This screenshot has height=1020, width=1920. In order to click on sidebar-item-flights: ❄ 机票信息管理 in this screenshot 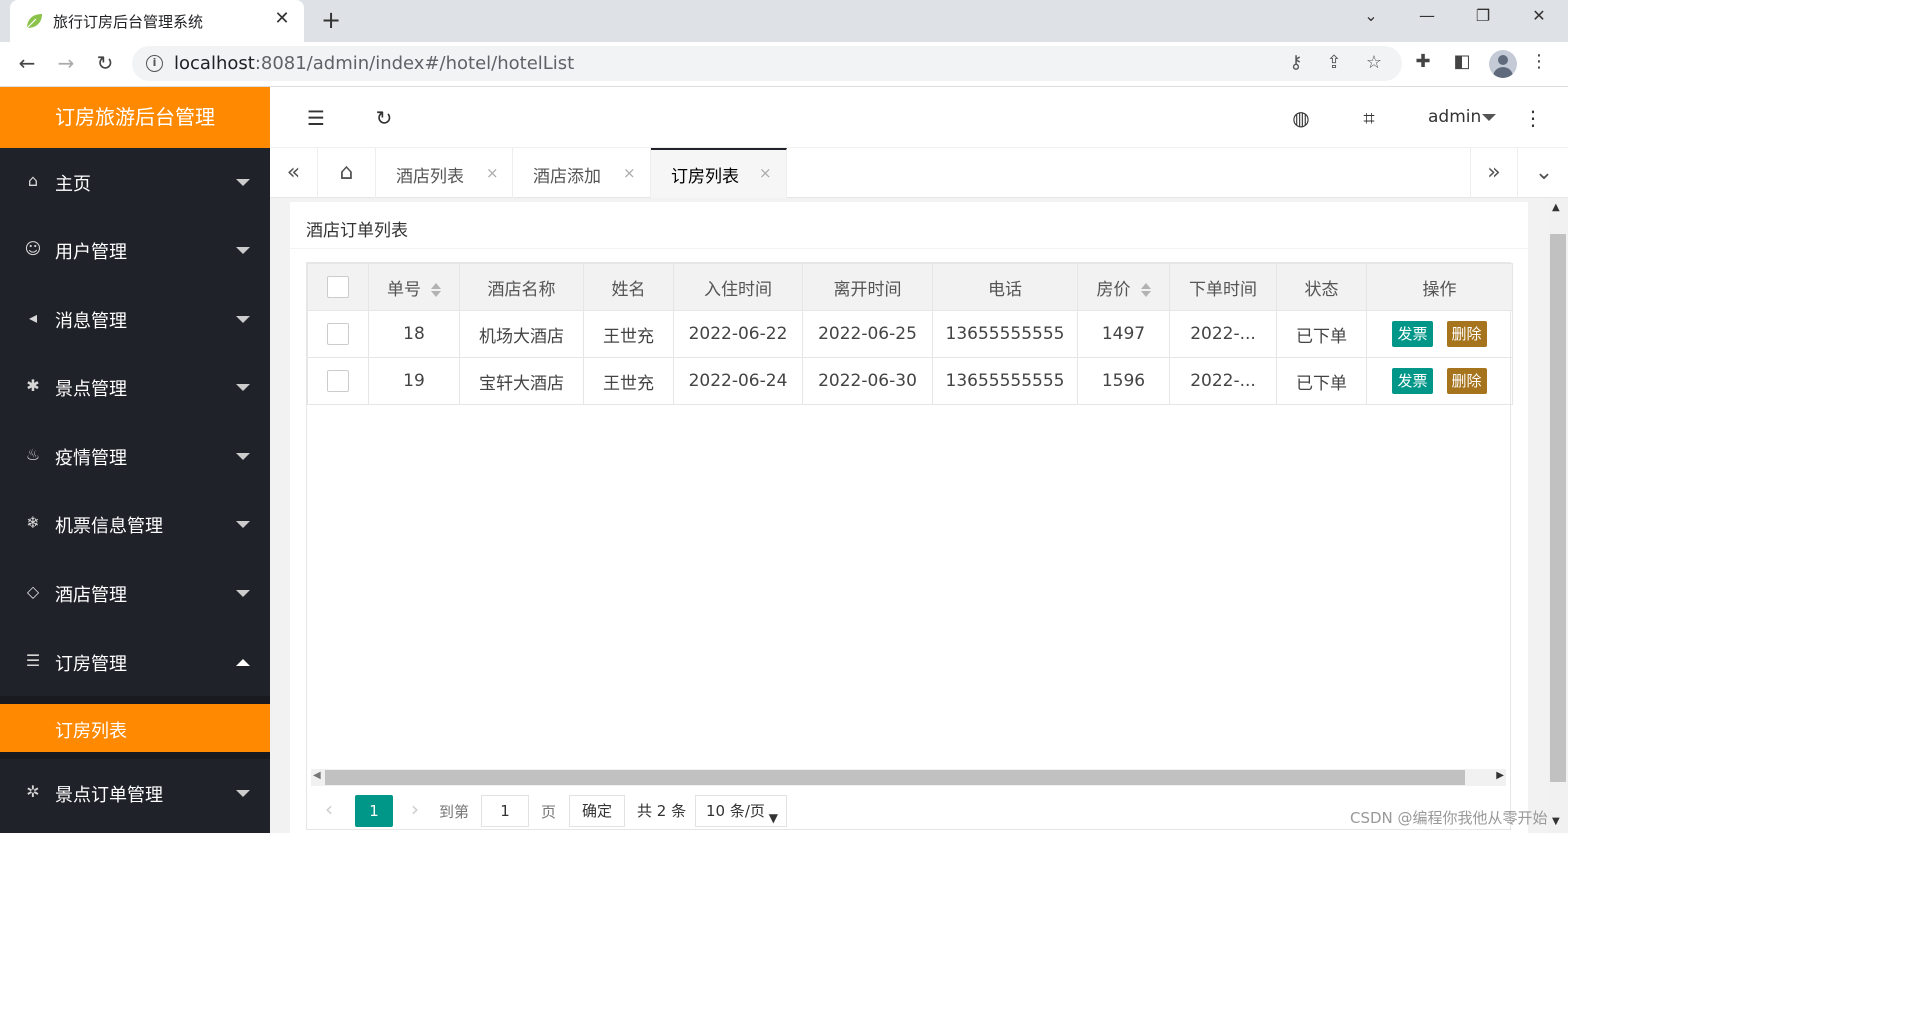, I will do `click(135, 524)`.